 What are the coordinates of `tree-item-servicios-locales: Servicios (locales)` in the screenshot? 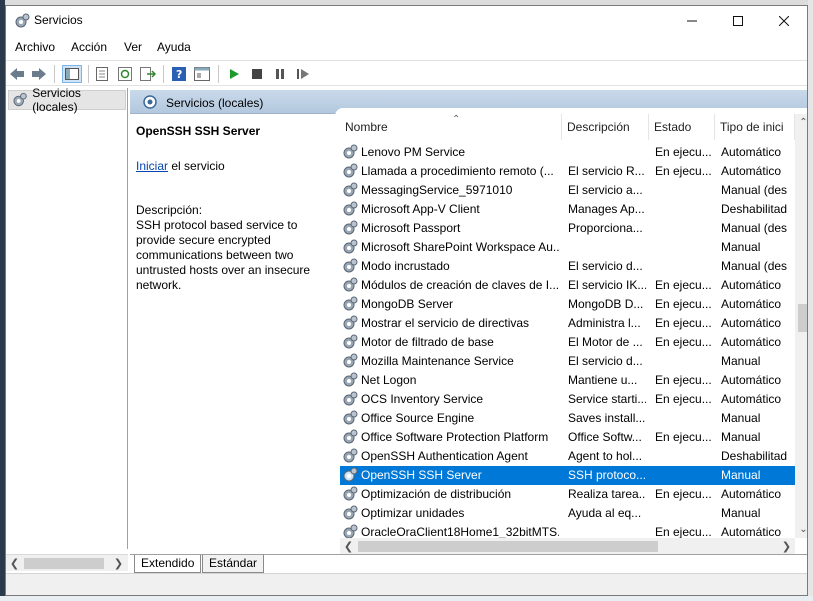 It's located at (67, 100).